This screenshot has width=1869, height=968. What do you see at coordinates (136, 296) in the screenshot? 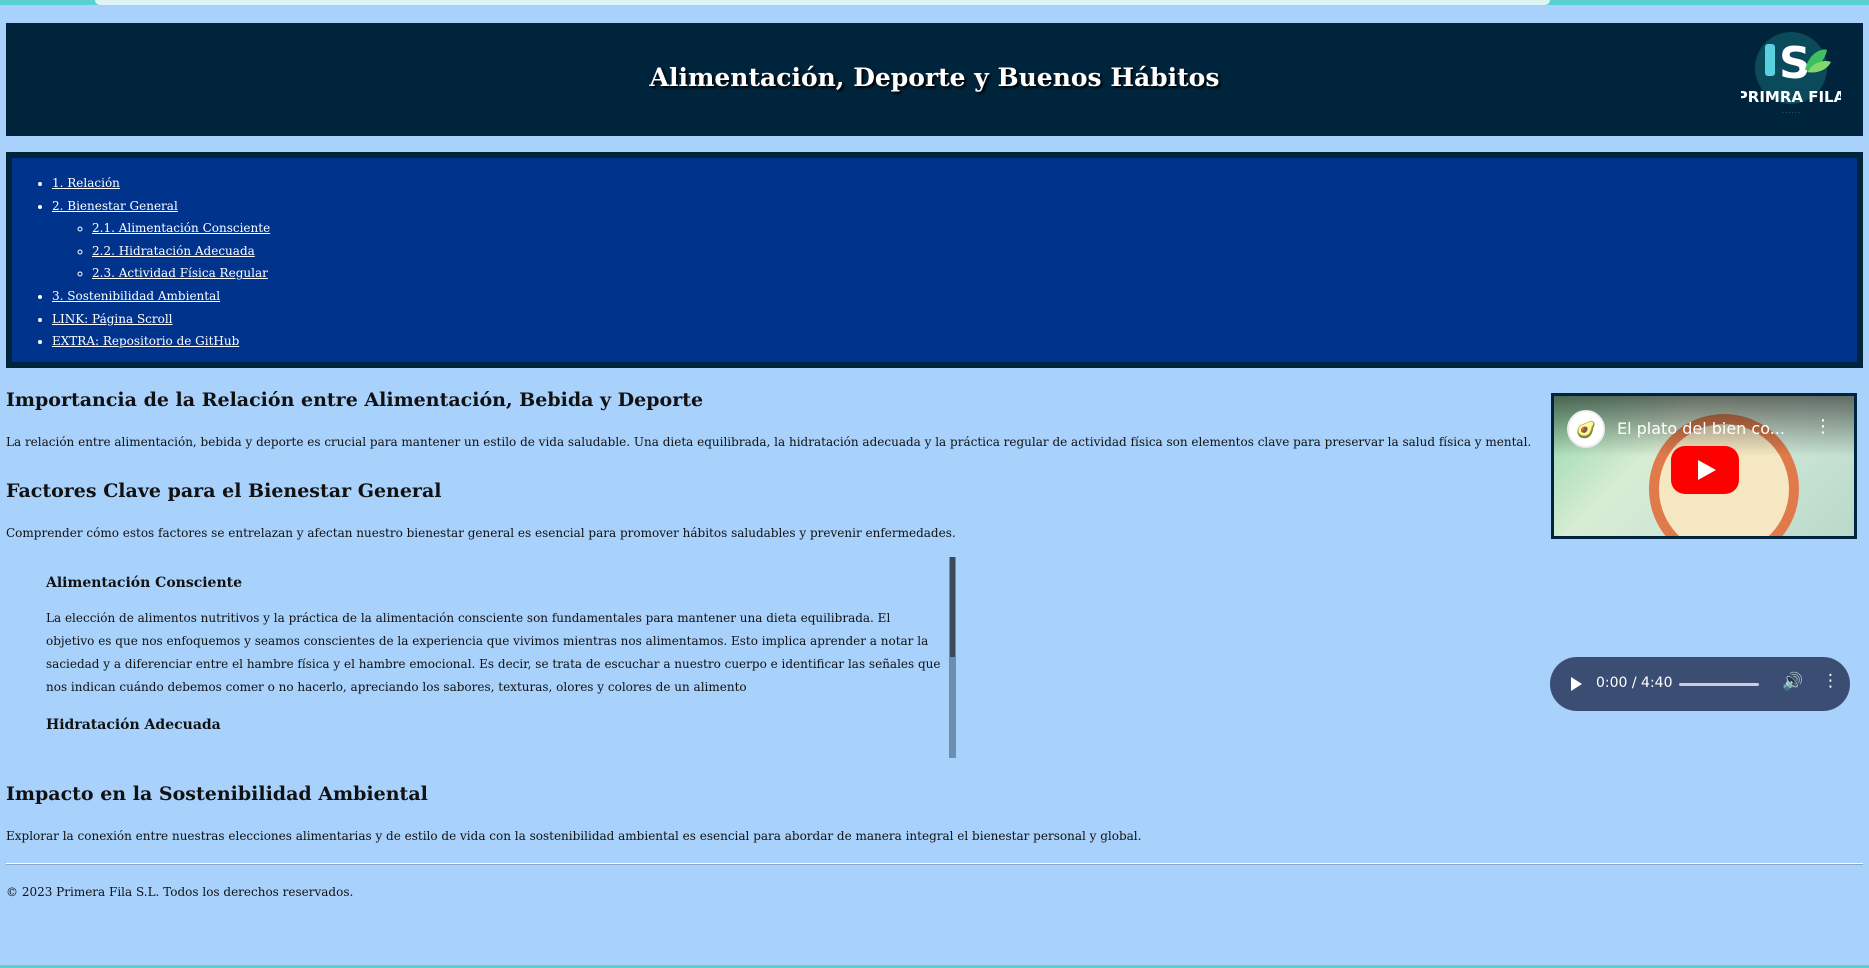
I see `toc-link-sostenibilidad: 3. Sostenibilidad Ambiental` at bounding box center [136, 296].